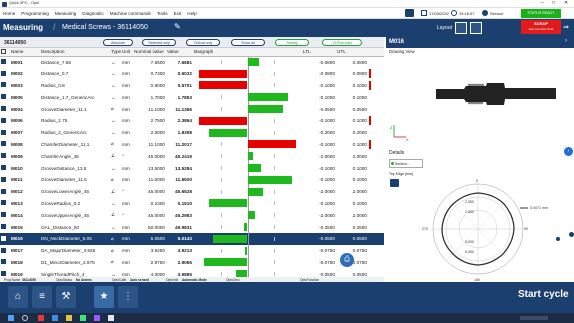 Image resolution: width=574 pixels, height=323 pixels. What do you see at coordinates (55, 318) in the screenshot?
I see `taskbar-app-2-icon` at bounding box center [55, 318].